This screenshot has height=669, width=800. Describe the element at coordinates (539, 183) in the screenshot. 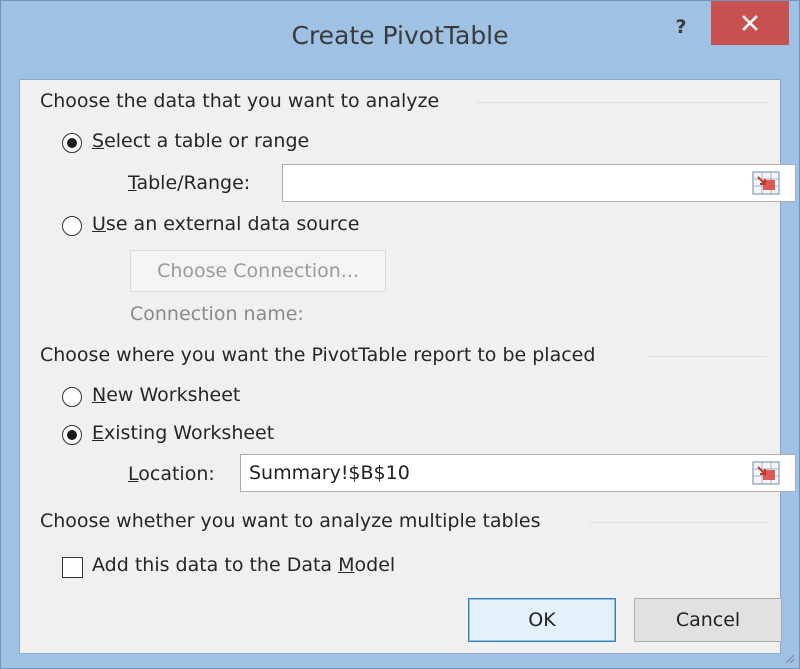

I see `table-range-input` at that location.